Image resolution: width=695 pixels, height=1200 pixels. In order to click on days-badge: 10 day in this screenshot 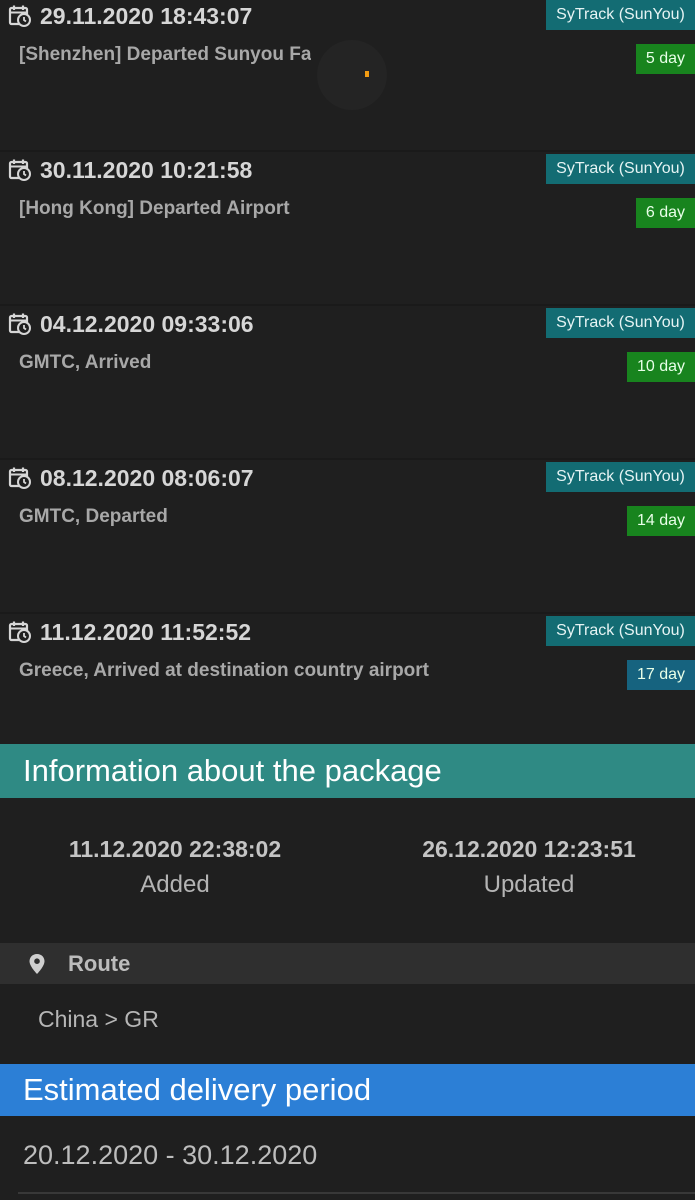, I will do `click(660, 367)`.